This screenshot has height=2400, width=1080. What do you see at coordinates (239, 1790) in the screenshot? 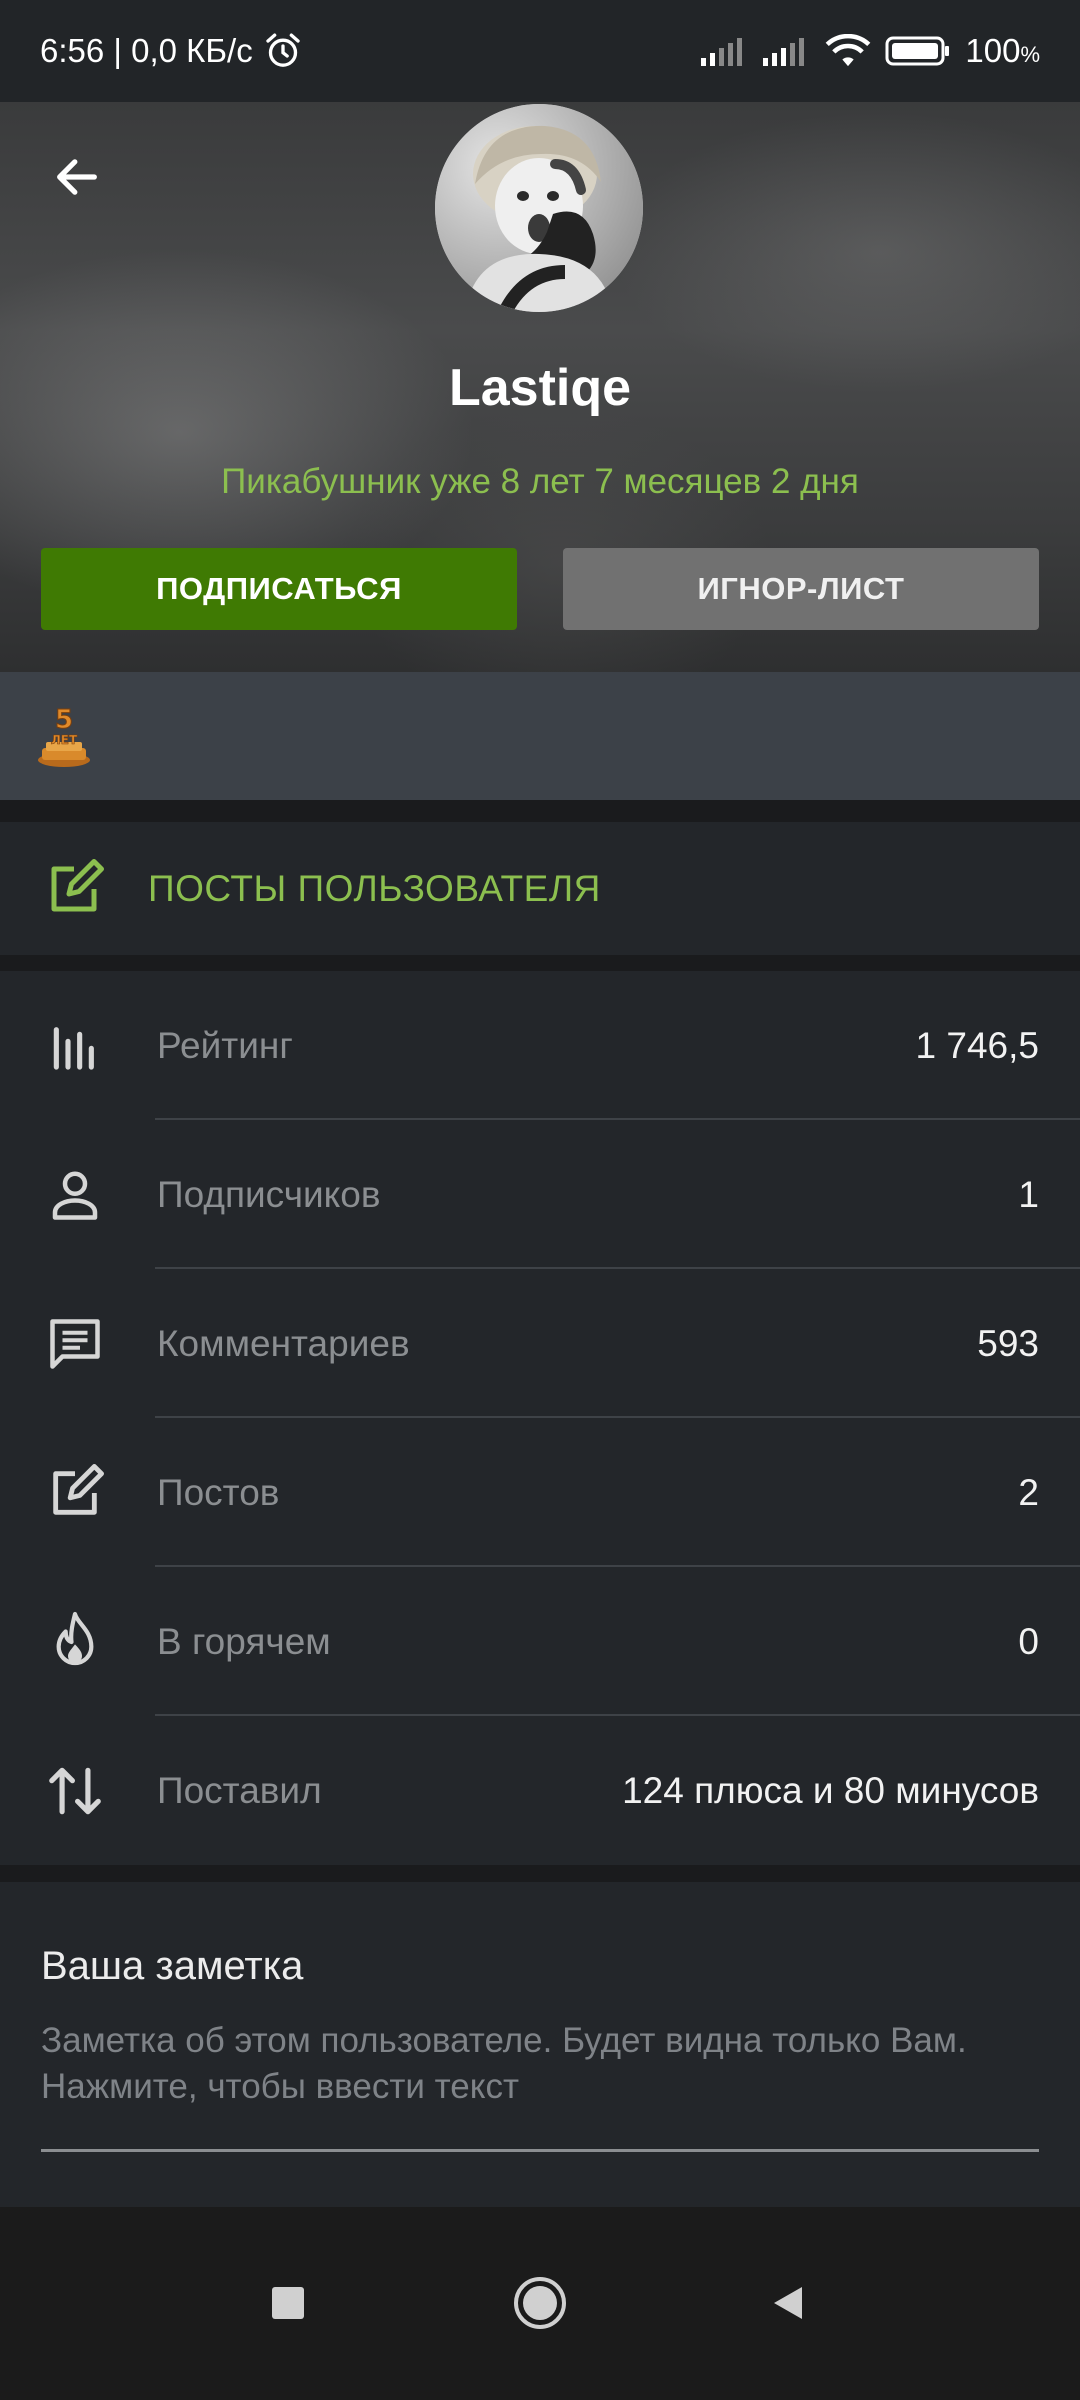
I see `stat-label: Поставил` at bounding box center [239, 1790].